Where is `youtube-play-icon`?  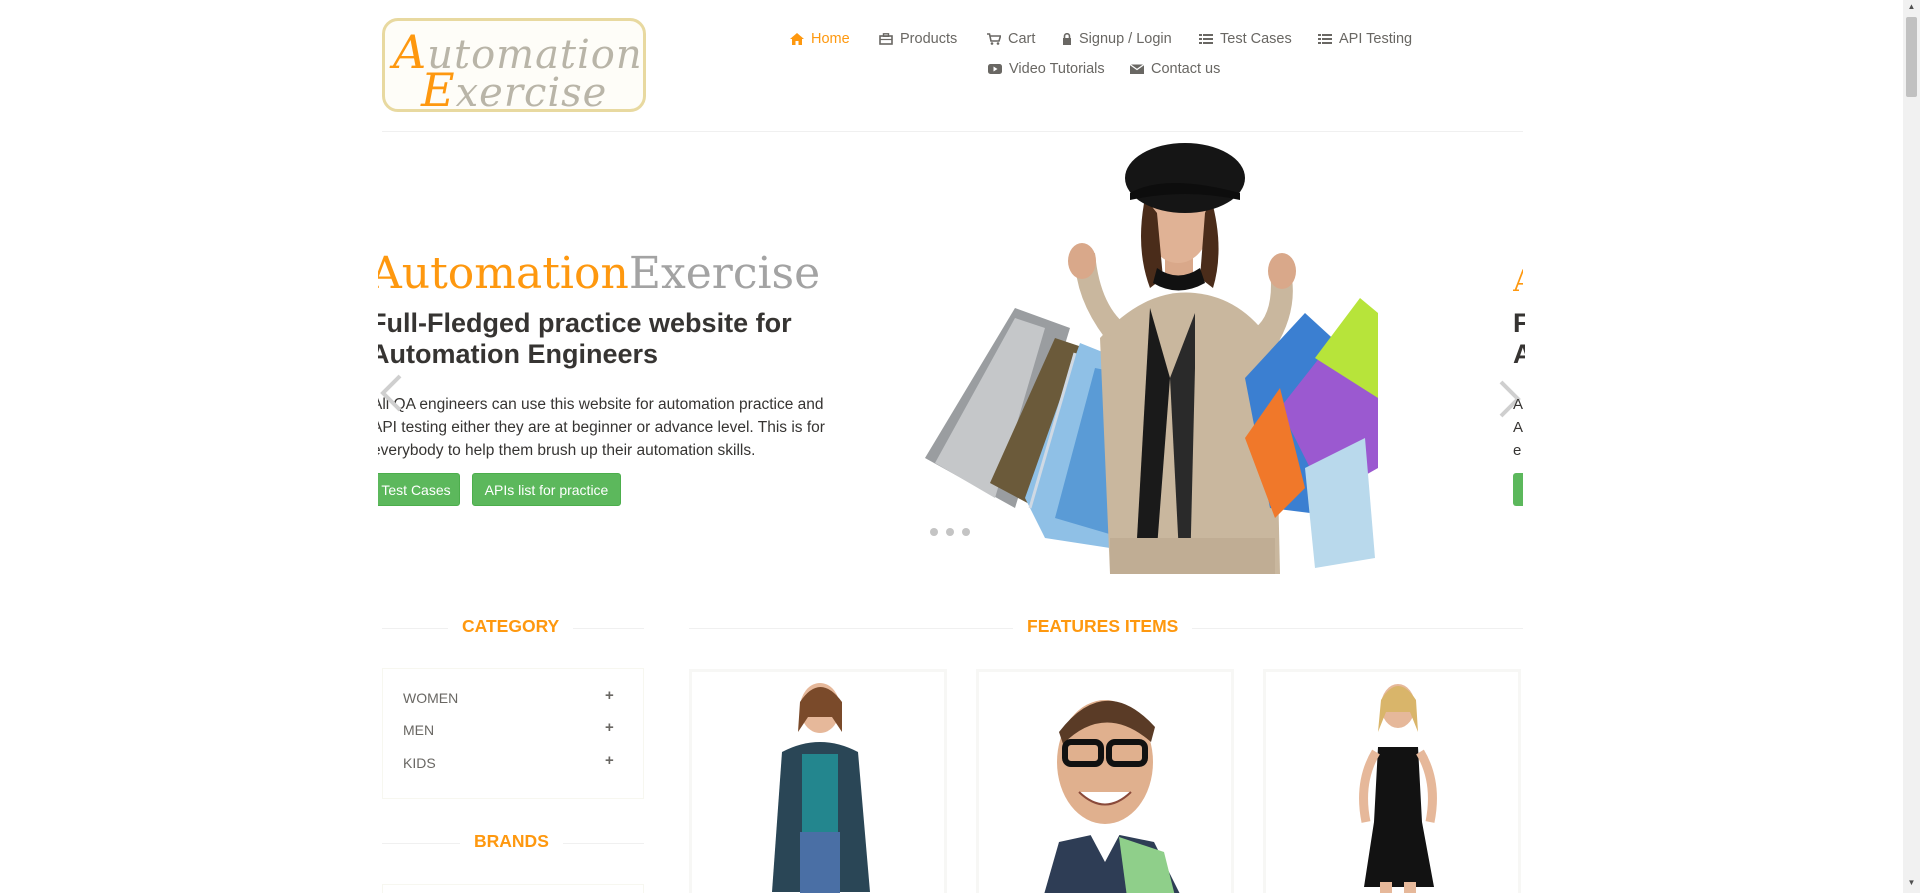
youtube-play-icon is located at coordinates (995, 69).